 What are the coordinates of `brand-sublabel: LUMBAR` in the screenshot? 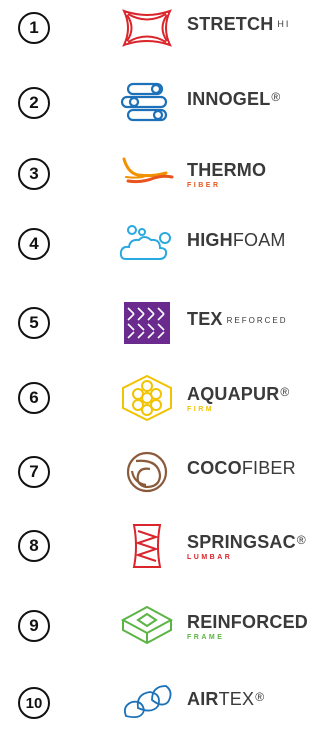 It's located at (210, 557).